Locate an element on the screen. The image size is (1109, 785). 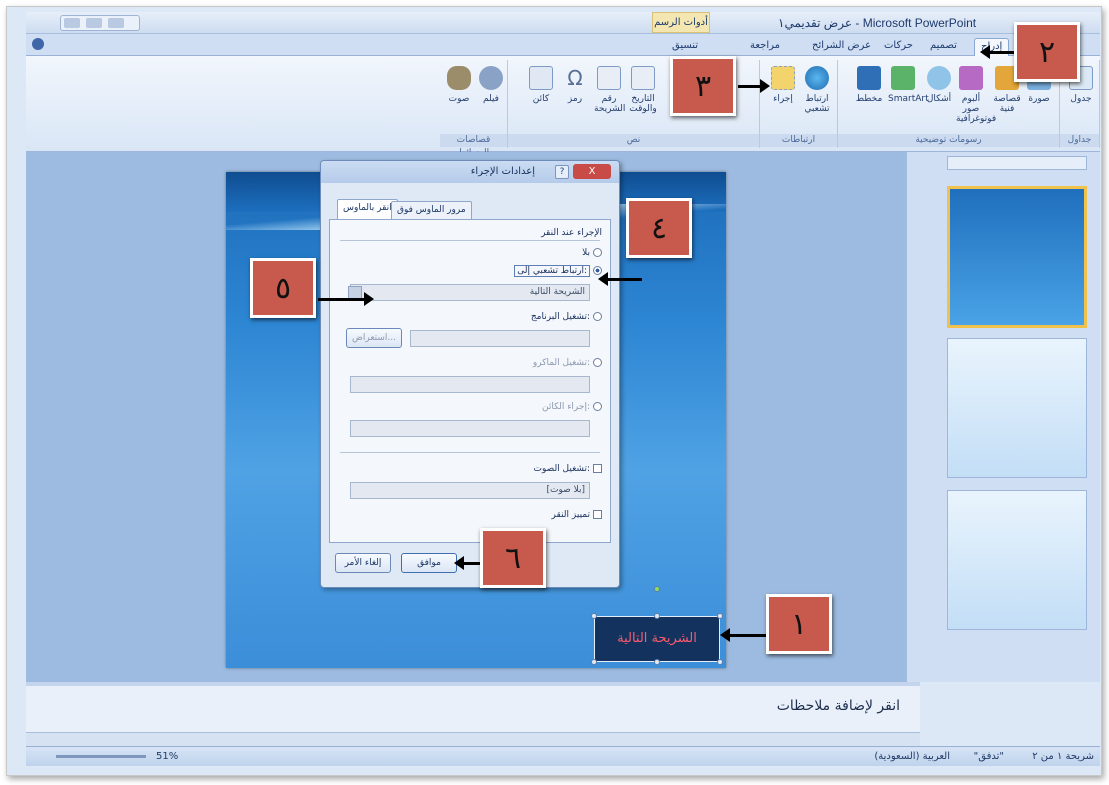
help-button: ? is located at coordinates (562, 172).